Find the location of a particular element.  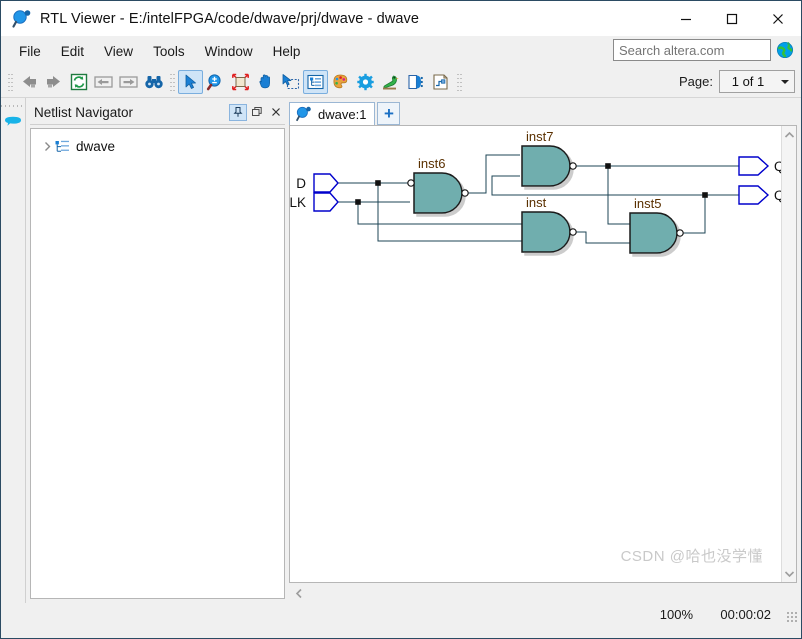

netlist-navigator-header: Netlist Navigator is located at coordinates (157, 112).